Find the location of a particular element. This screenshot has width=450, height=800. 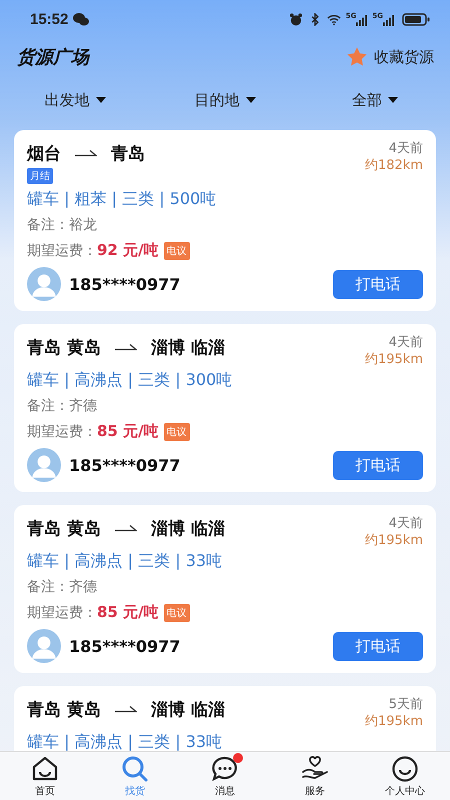

cargo-specs: 罐车 | 粗苯 | 三类 | 500吨 is located at coordinates (121, 199).